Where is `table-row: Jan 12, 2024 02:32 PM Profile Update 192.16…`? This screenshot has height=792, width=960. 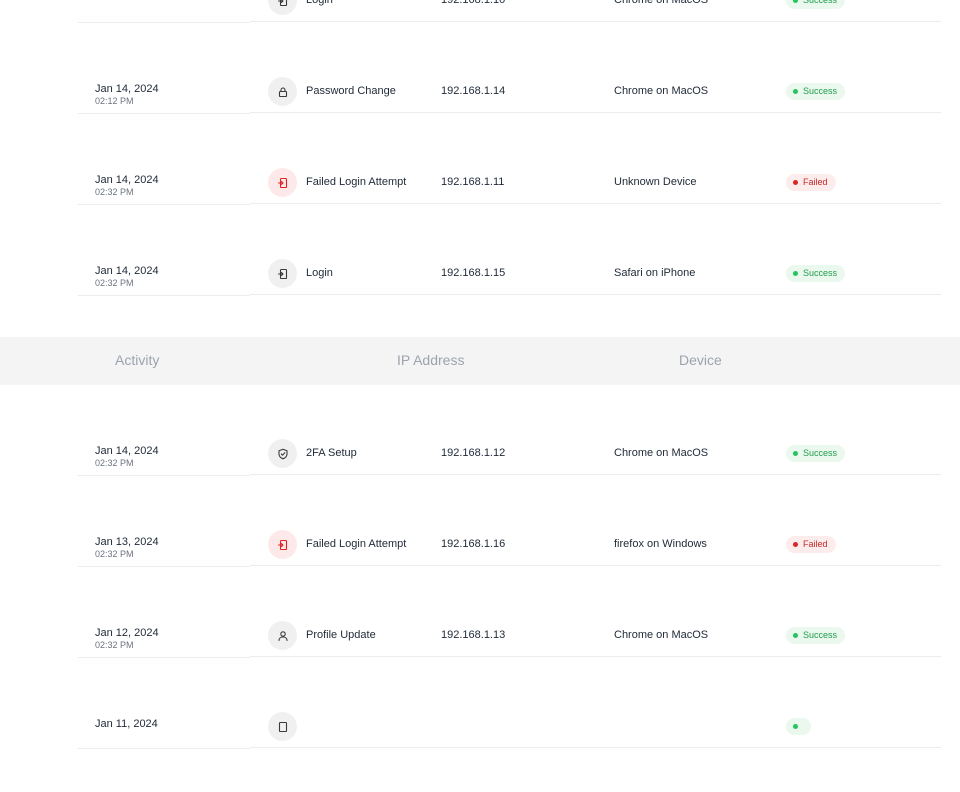 table-row: Jan 12, 2024 02:32 PM Profile Update 192.16… is located at coordinates (480, 655).